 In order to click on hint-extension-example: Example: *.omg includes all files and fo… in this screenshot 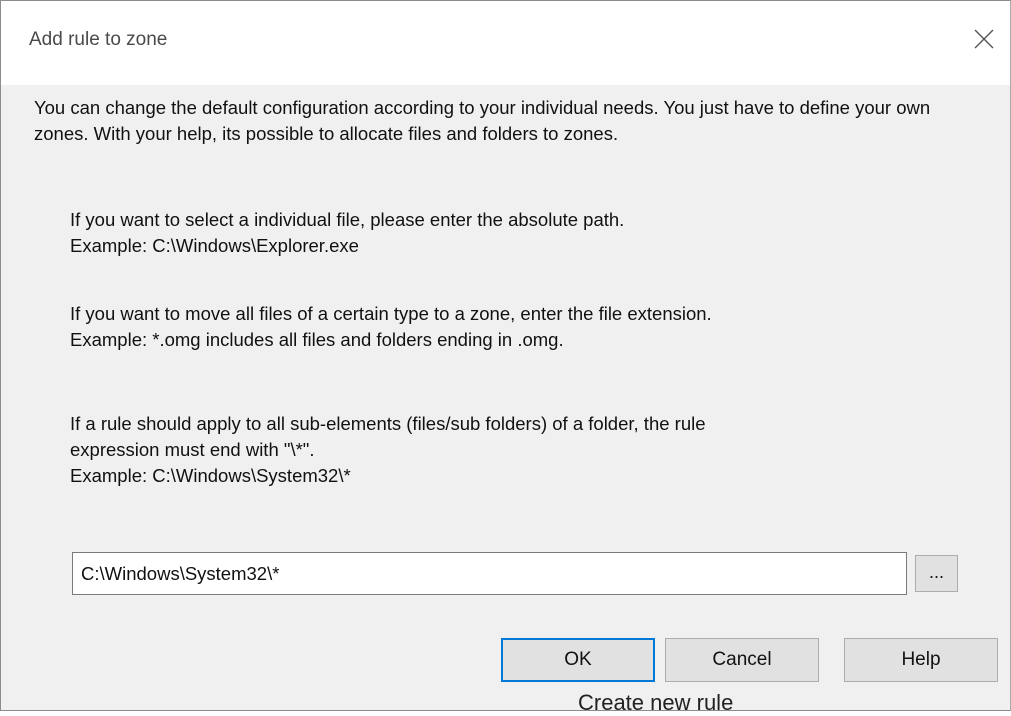, I will do `click(317, 339)`.